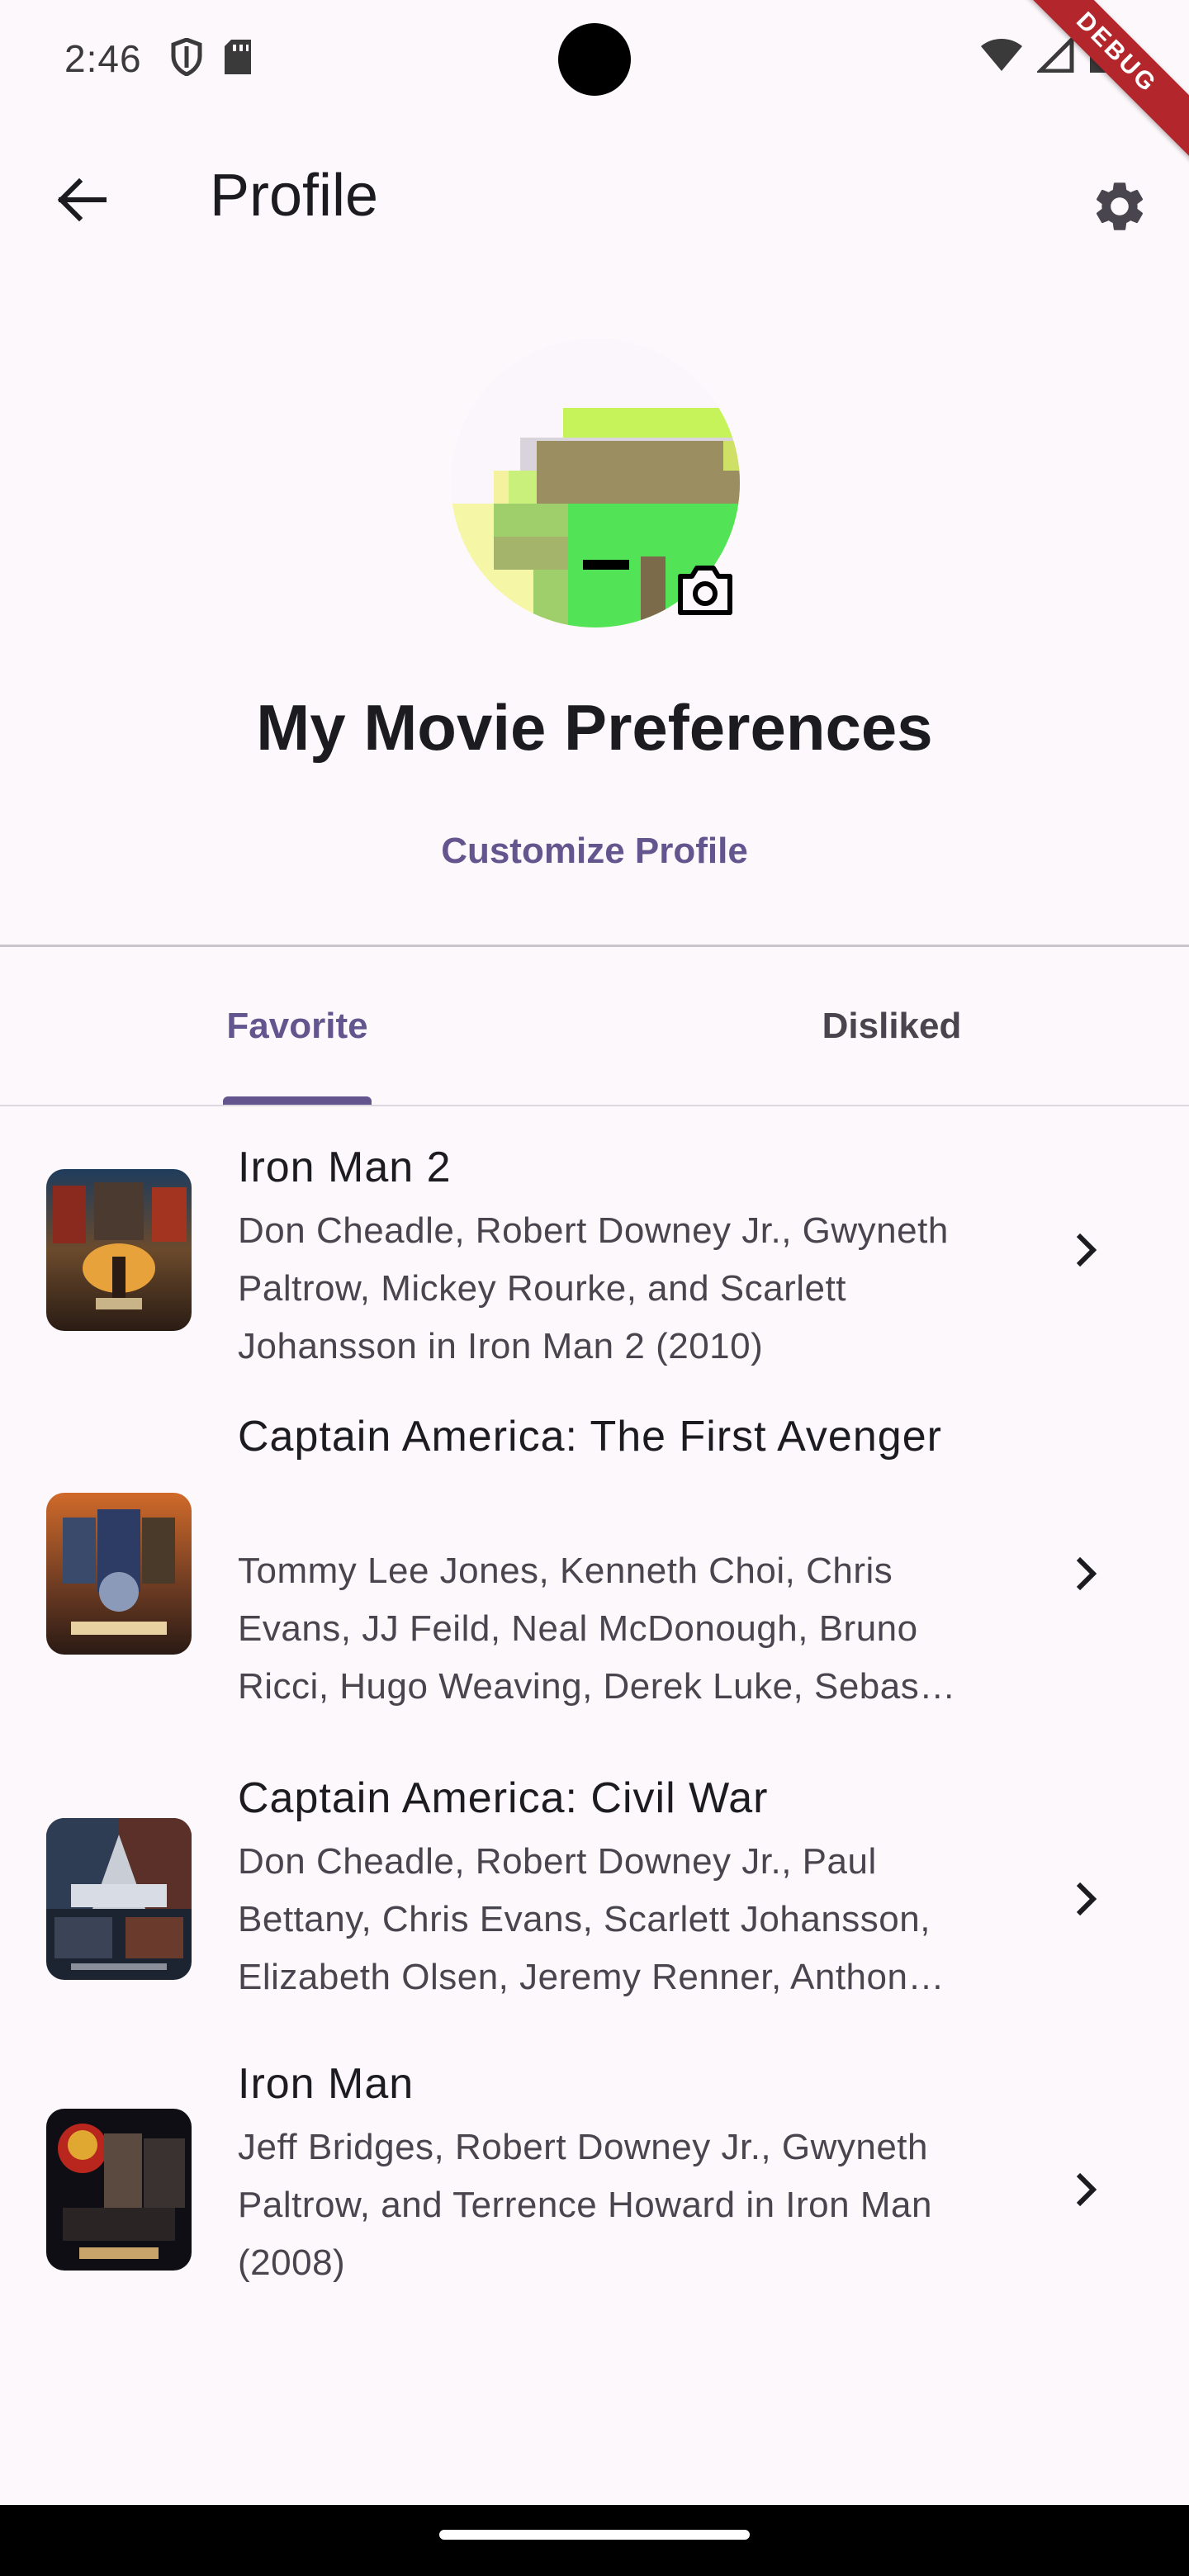  I want to click on tab-divider, so click(594, 1105).